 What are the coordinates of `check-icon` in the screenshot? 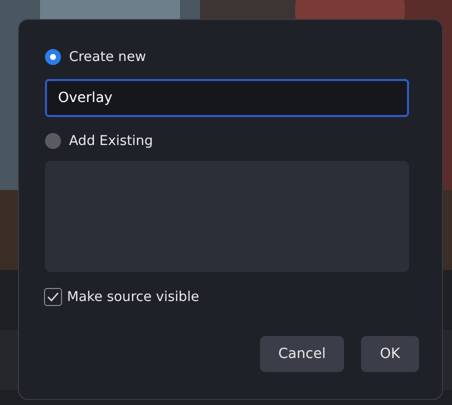 It's located at (53, 297).